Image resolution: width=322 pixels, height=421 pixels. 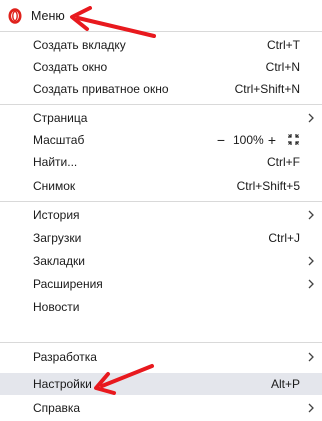 I want to click on menu-item-developer: Разработка, so click(x=161, y=357).